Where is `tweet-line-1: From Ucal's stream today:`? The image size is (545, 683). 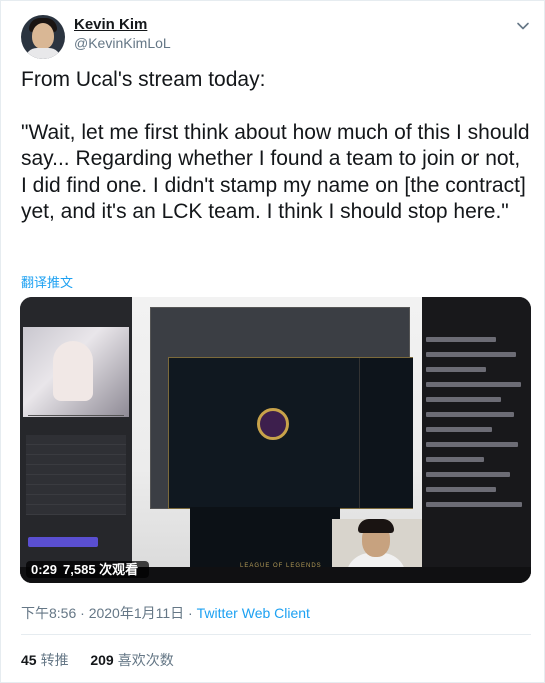
tweet-line-1: From Ucal's stream today: is located at coordinates (143, 79).